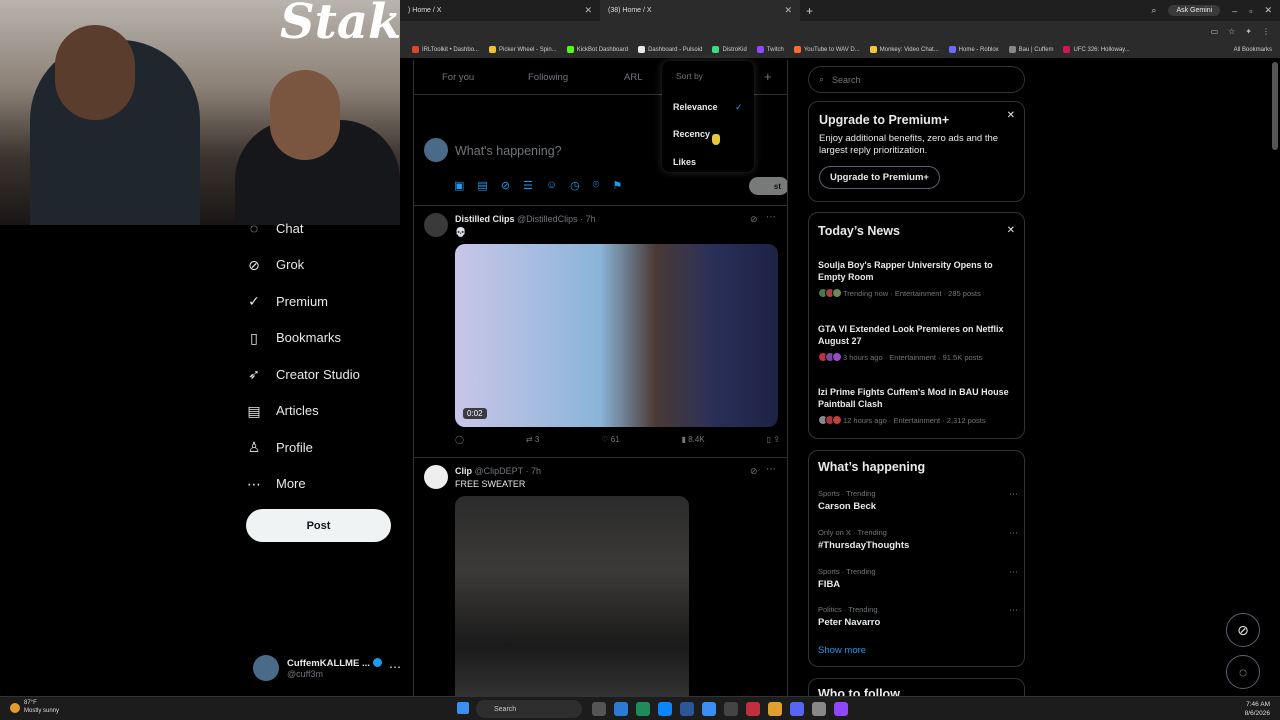  What do you see at coordinates (775, 709) in the screenshot?
I see `chrome-icon` at bounding box center [775, 709].